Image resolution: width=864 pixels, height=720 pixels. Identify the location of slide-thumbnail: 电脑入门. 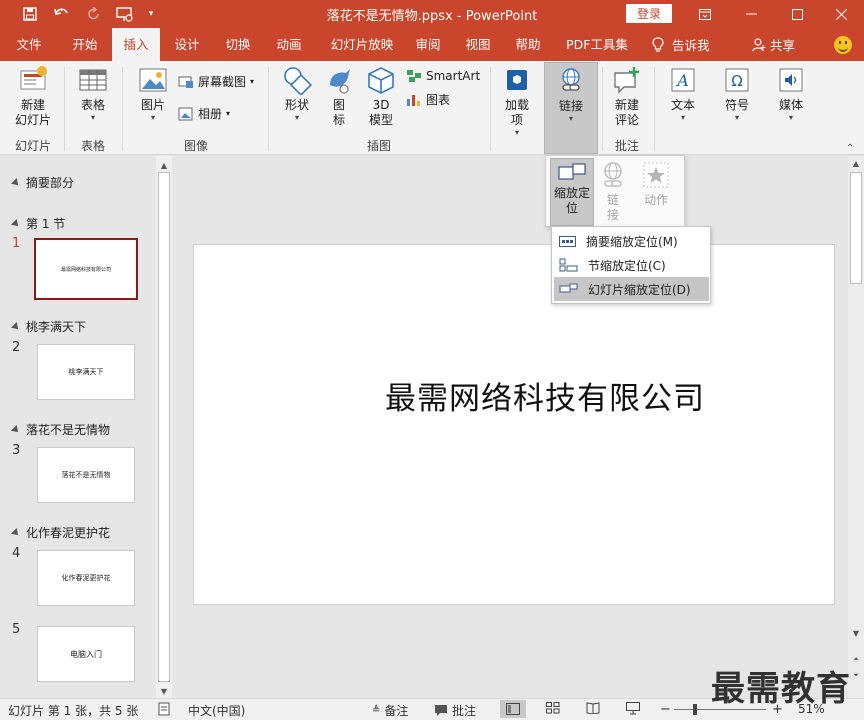
(86, 654).